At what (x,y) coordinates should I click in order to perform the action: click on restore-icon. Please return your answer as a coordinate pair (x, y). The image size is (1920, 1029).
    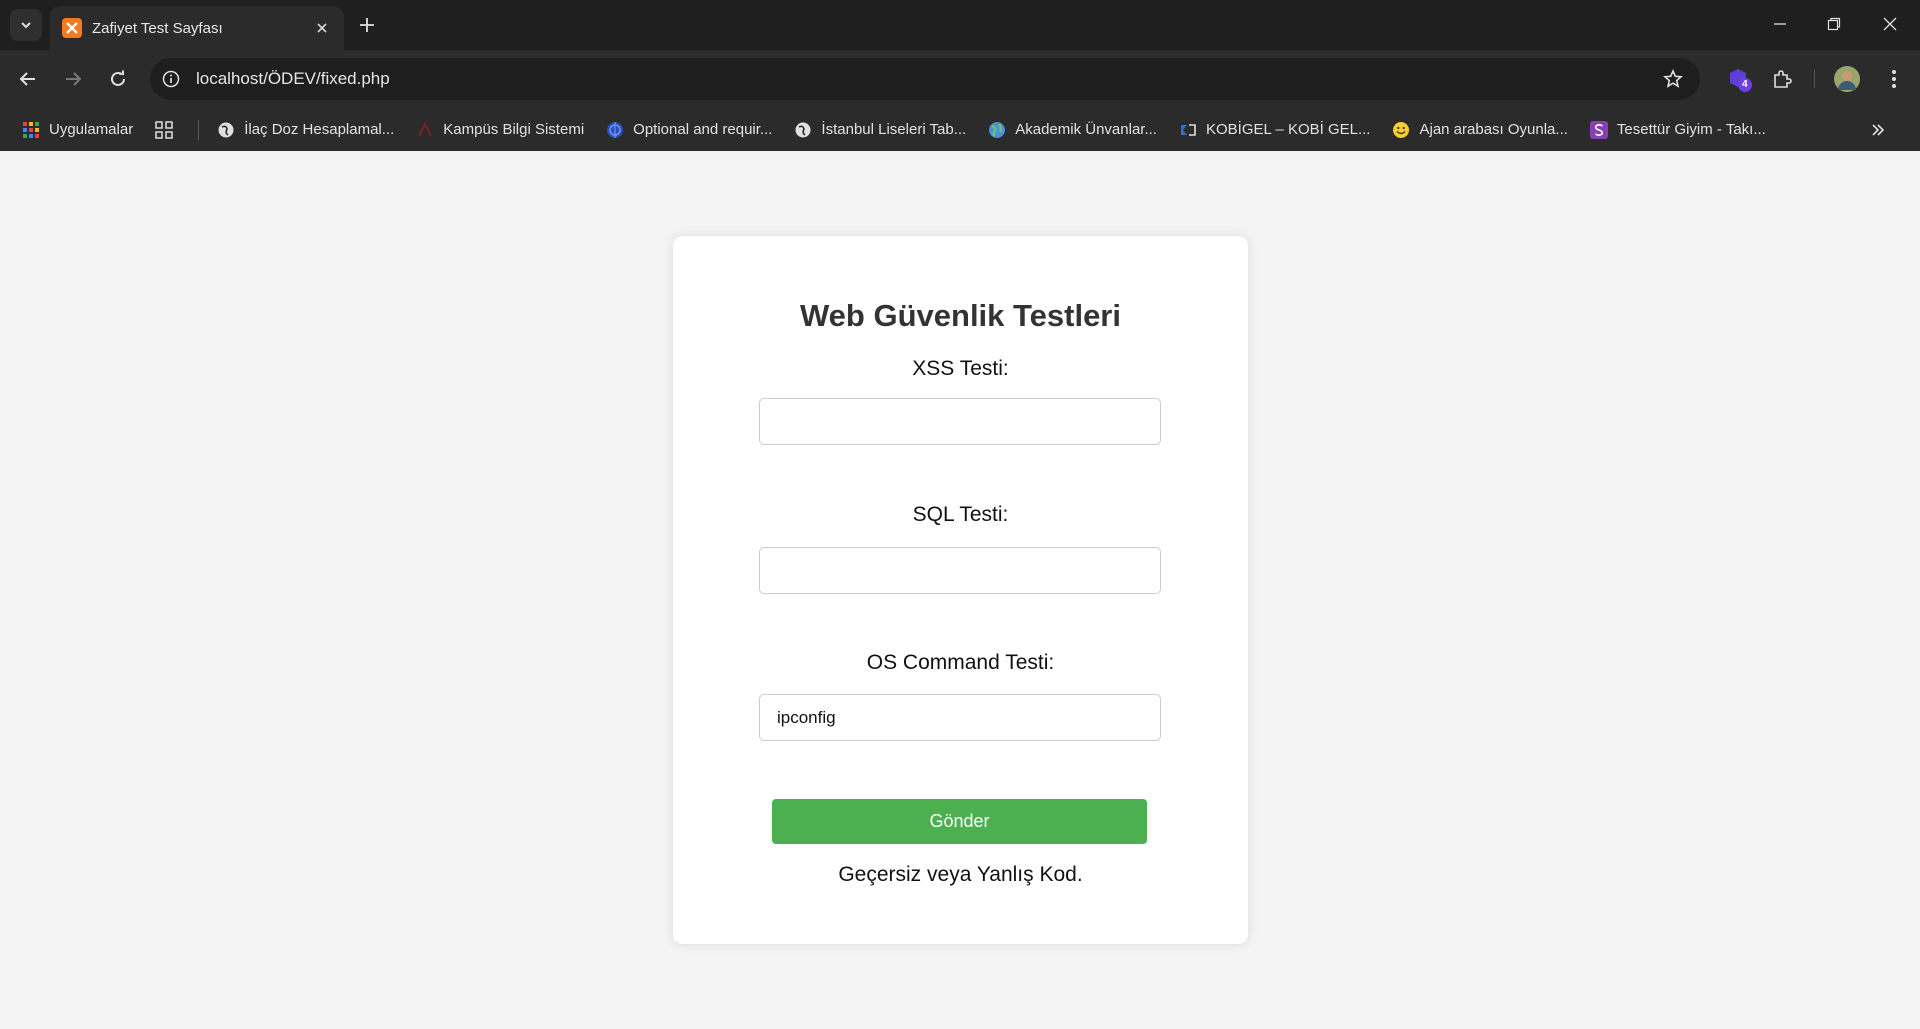
    Looking at the image, I should click on (1834, 24).